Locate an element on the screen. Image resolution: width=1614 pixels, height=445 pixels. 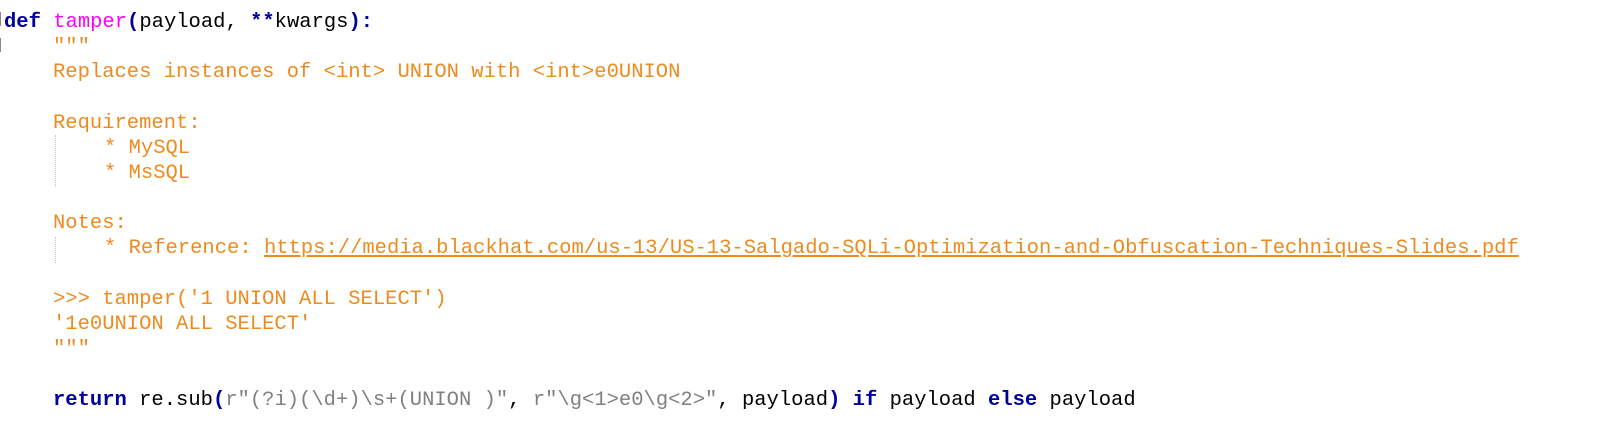
requirement-header: Requirement: is located at coordinates (127, 123).